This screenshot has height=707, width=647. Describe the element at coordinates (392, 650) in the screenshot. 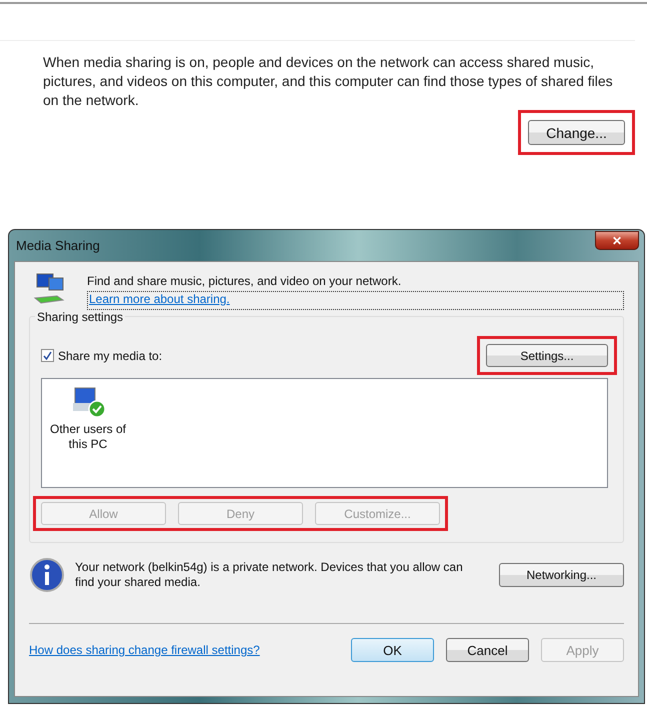

I see `dialog-button: OK` at that location.